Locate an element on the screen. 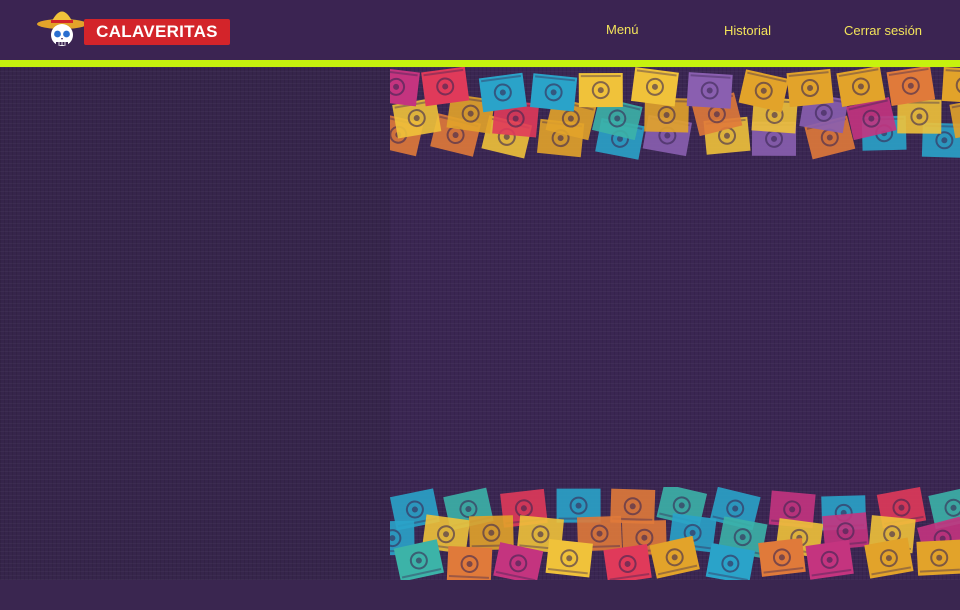 The width and height of the screenshot is (960, 610). top-header: CALAVERITAS Menú Historial Cerrar sesión is located at coordinates (480, 30).